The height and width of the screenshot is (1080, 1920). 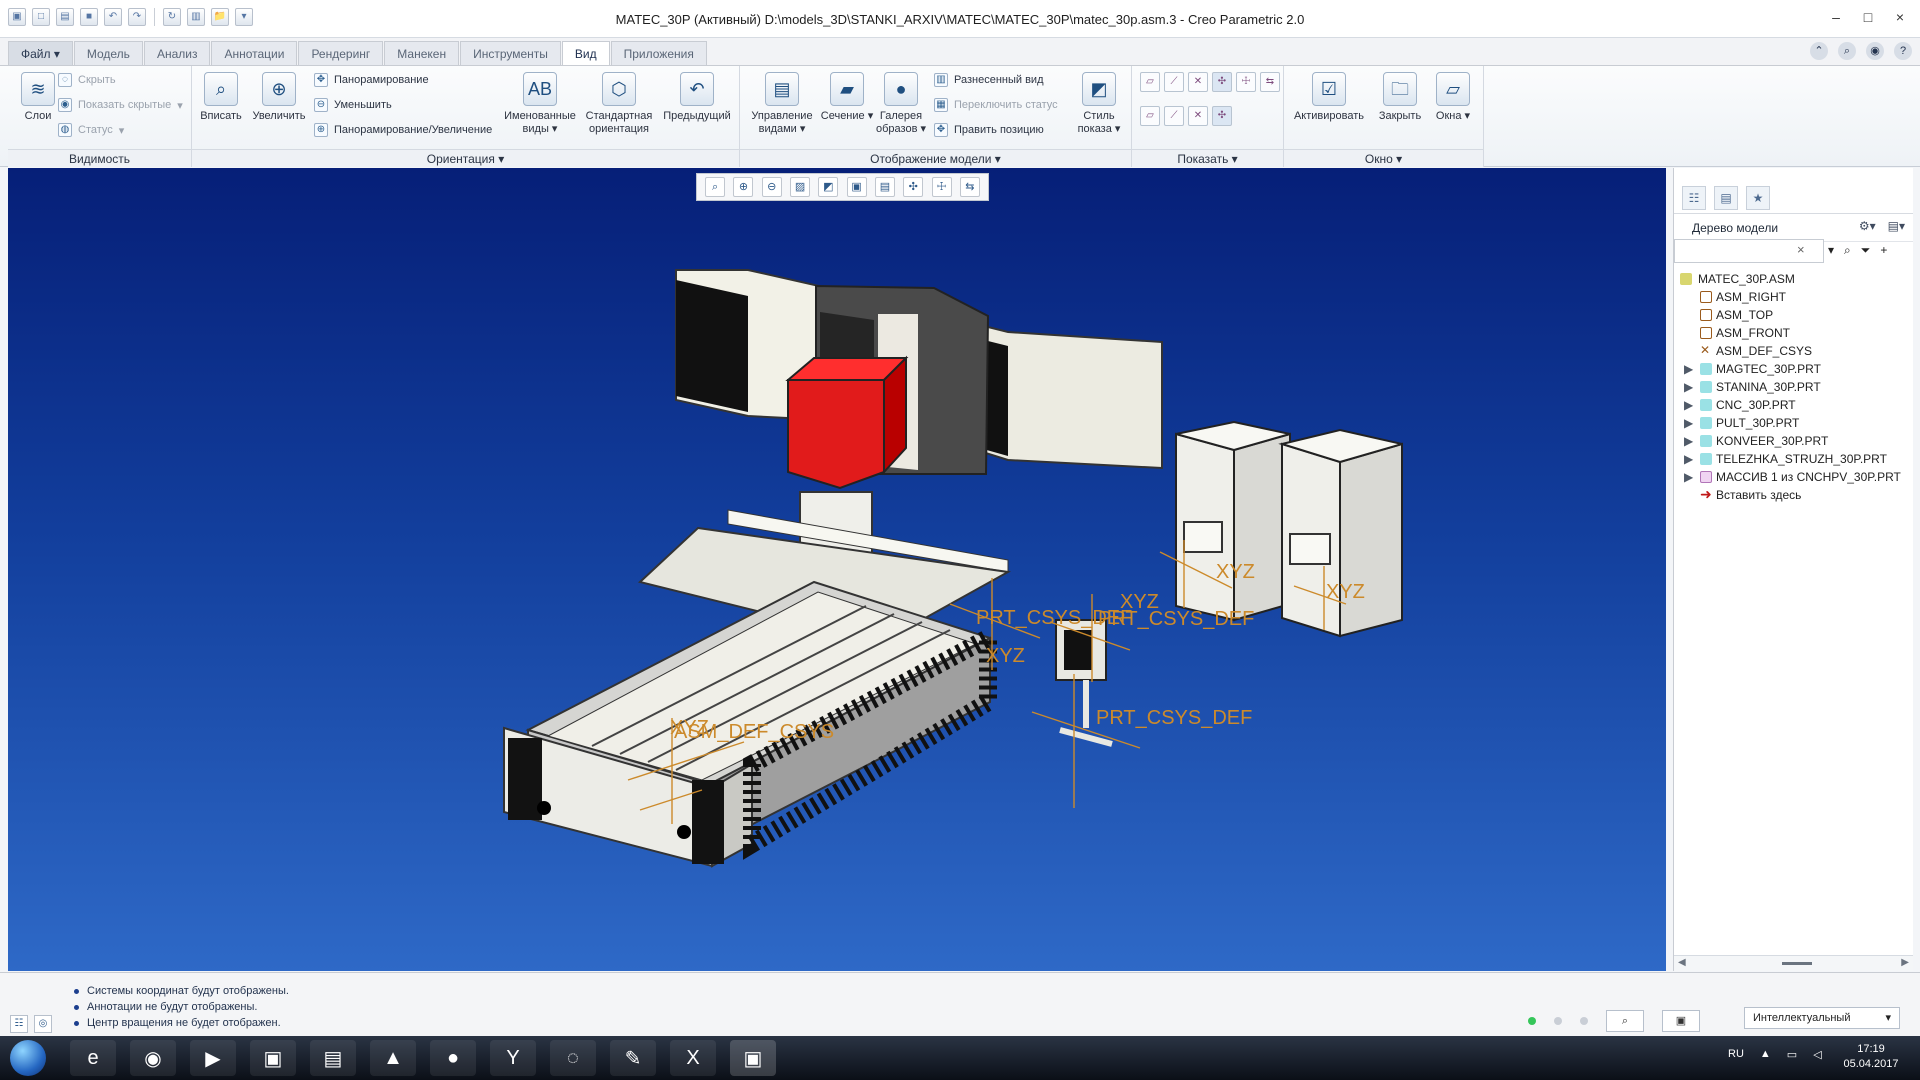 What do you see at coordinates (658, 53) in the screenshot?
I see `tab-applications: Приложения` at bounding box center [658, 53].